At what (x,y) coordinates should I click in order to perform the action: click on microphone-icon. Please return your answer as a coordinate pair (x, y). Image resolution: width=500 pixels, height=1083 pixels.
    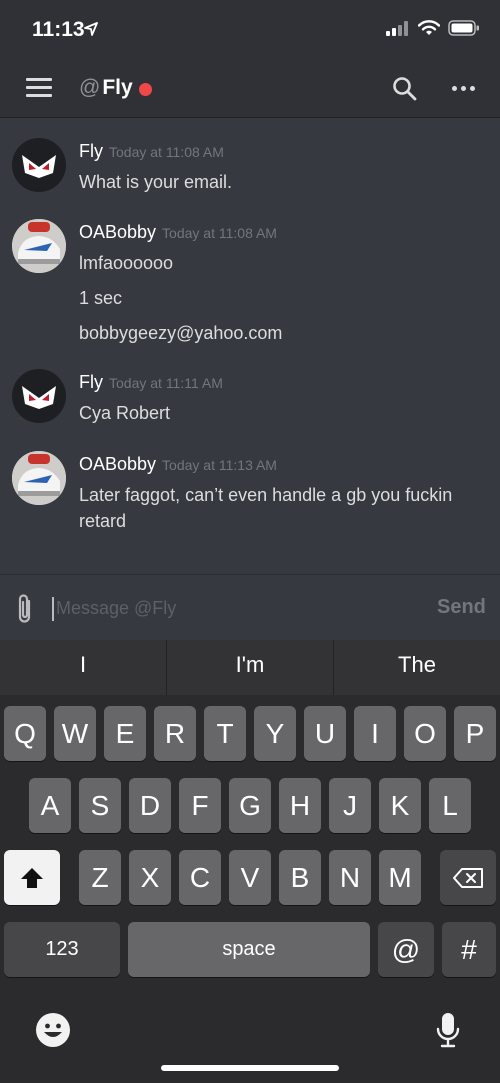
    Looking at the image, I should click on (448, 1031).